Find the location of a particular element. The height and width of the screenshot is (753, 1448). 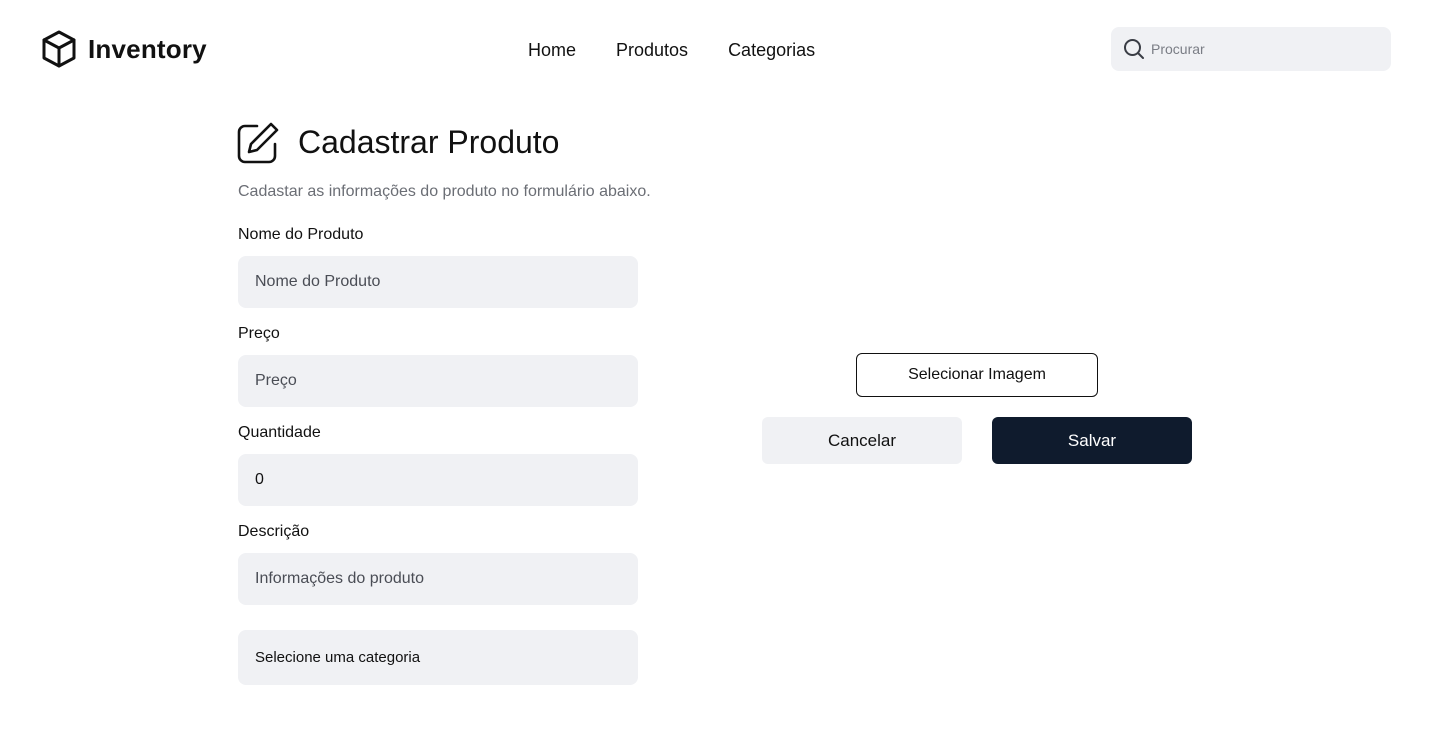

nav-link-produtos: Produtos is located at coordinates (652, 50).